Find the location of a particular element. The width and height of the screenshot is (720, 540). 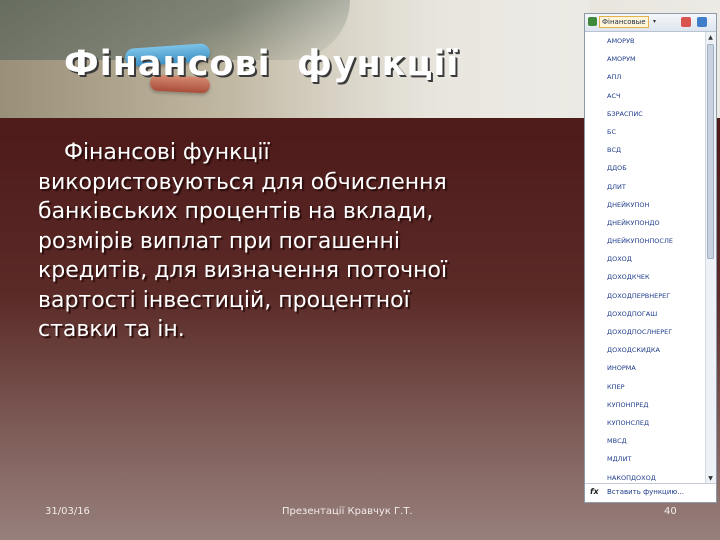

scroll-up-icon: ▲ is located at coordinates (710, 37).